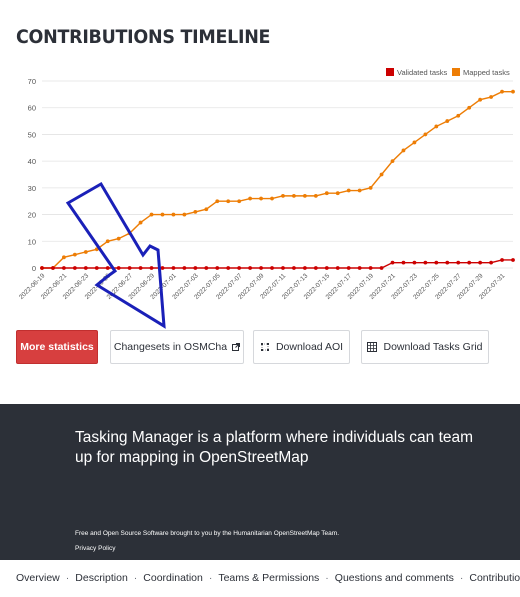 The width and height of the screenshot is (520, 597). I want to click on download-tasks-grid-label: Download Tasks Grid, so click(433, 347).